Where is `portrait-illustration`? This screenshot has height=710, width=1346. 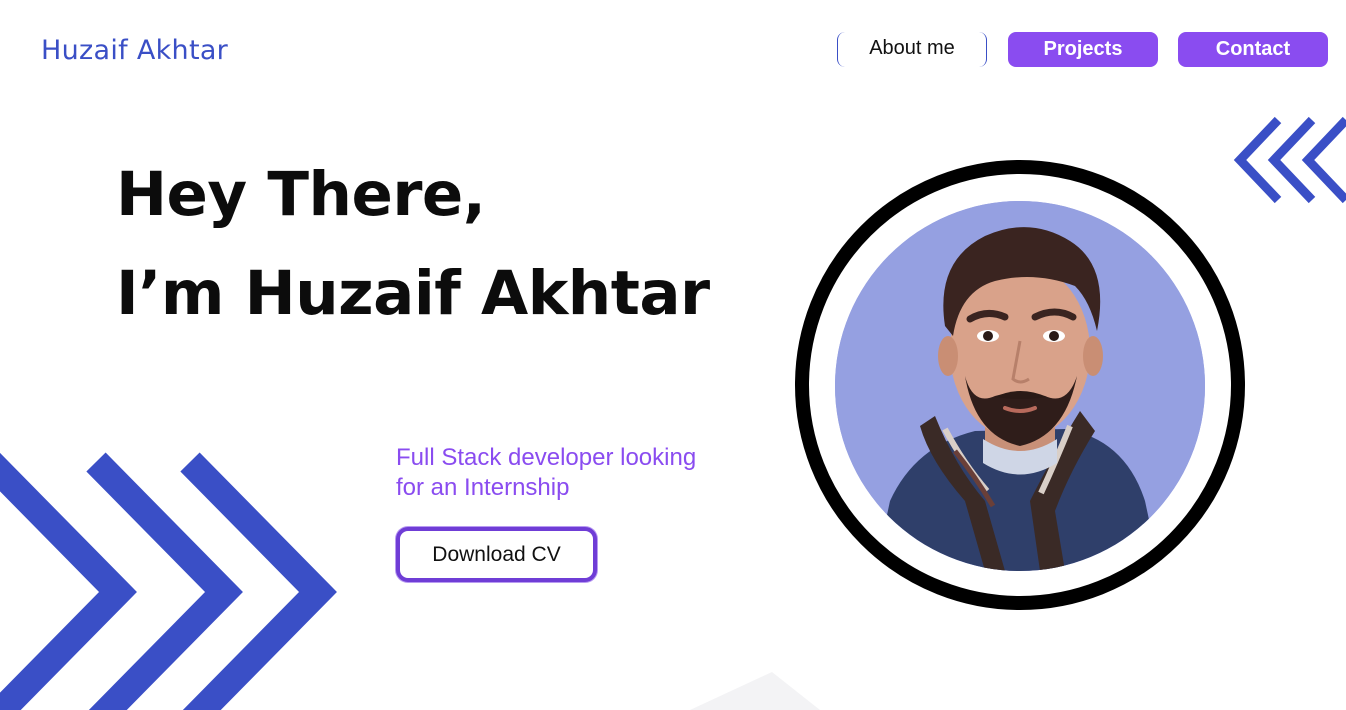 portrait-illustration is located at coordinates (1020, 386).